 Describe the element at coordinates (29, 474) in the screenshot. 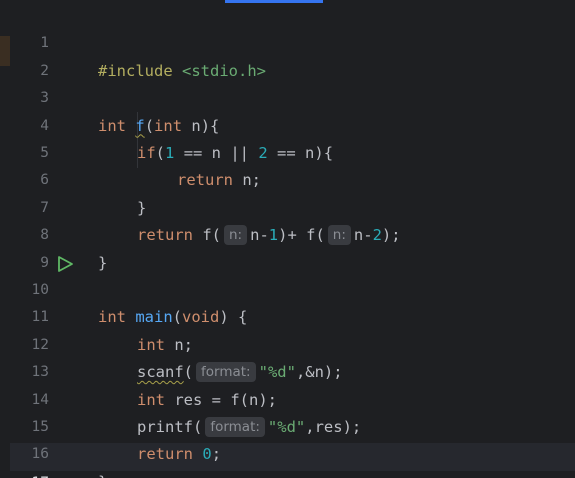

I see `line-number: 17` at that location.